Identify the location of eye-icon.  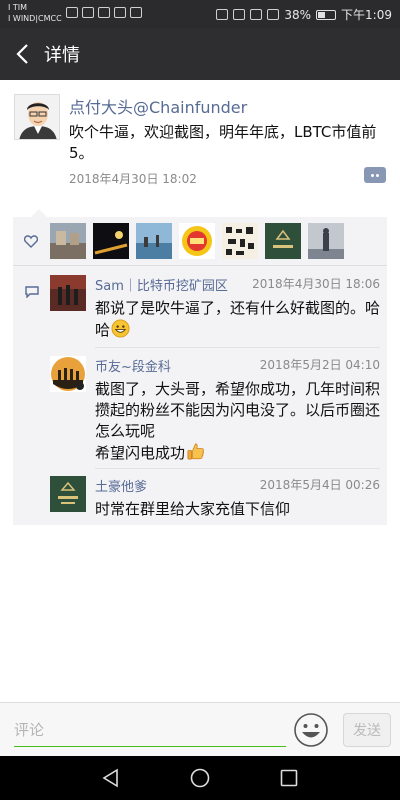
(239, 14).